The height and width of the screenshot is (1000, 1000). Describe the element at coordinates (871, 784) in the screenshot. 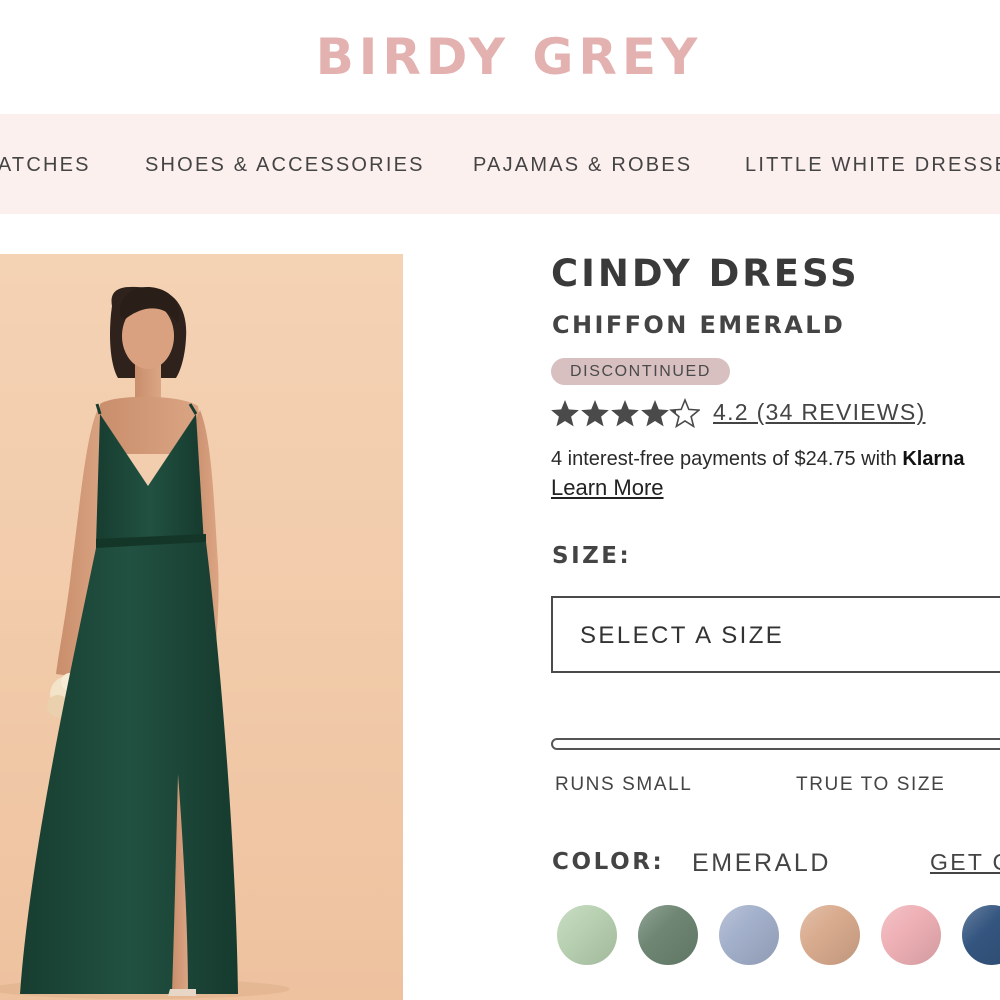

I see `fit-label-true-to-size: TRUE TO SIZE` at that location.